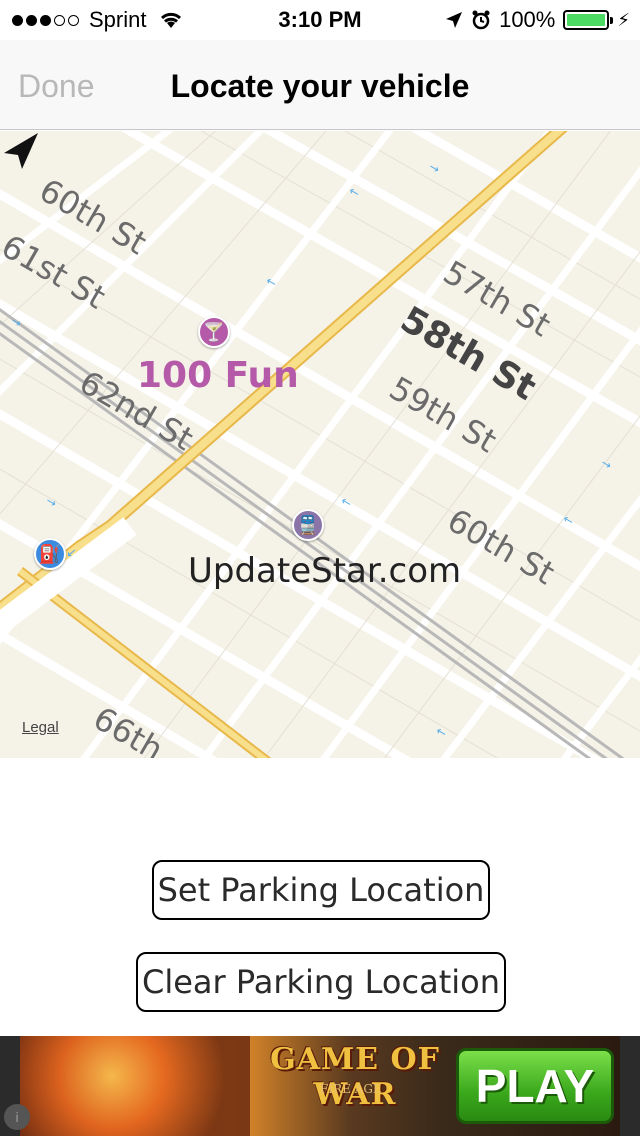  Describe the element at coordinates (324, 571) in the screenshot. I see `poi-label-station: UpdateStar.com` at that location.